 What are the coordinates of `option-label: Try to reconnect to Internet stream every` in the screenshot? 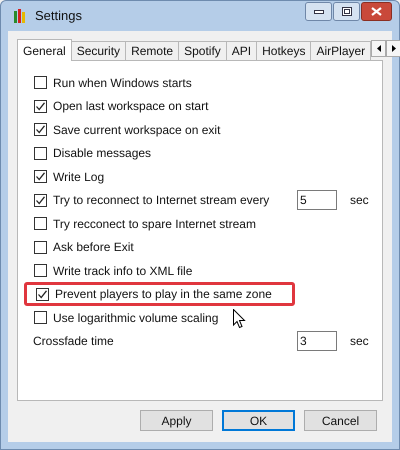 It's located at (161, 201).